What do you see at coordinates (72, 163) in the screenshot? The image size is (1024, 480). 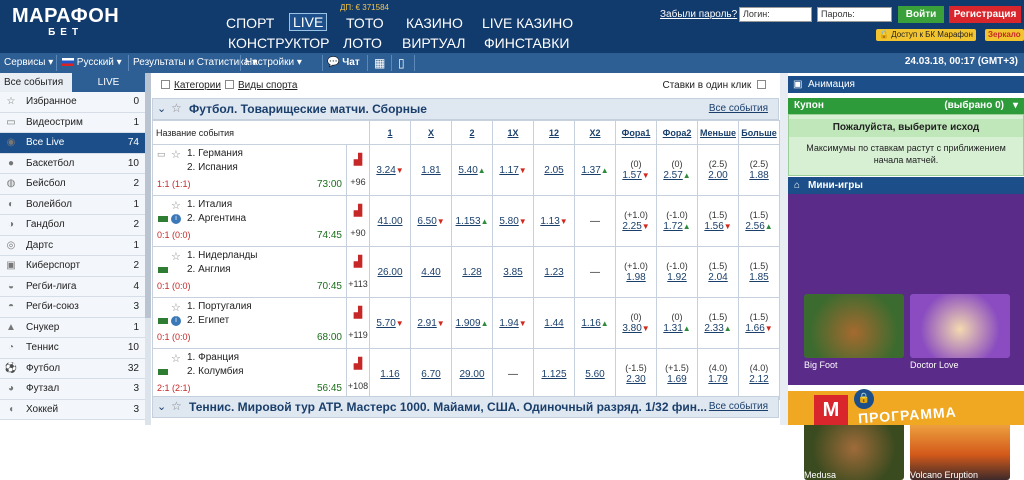 I see `sidebar-item: ● Баскетбол 10` at bounding box center [72, 163].